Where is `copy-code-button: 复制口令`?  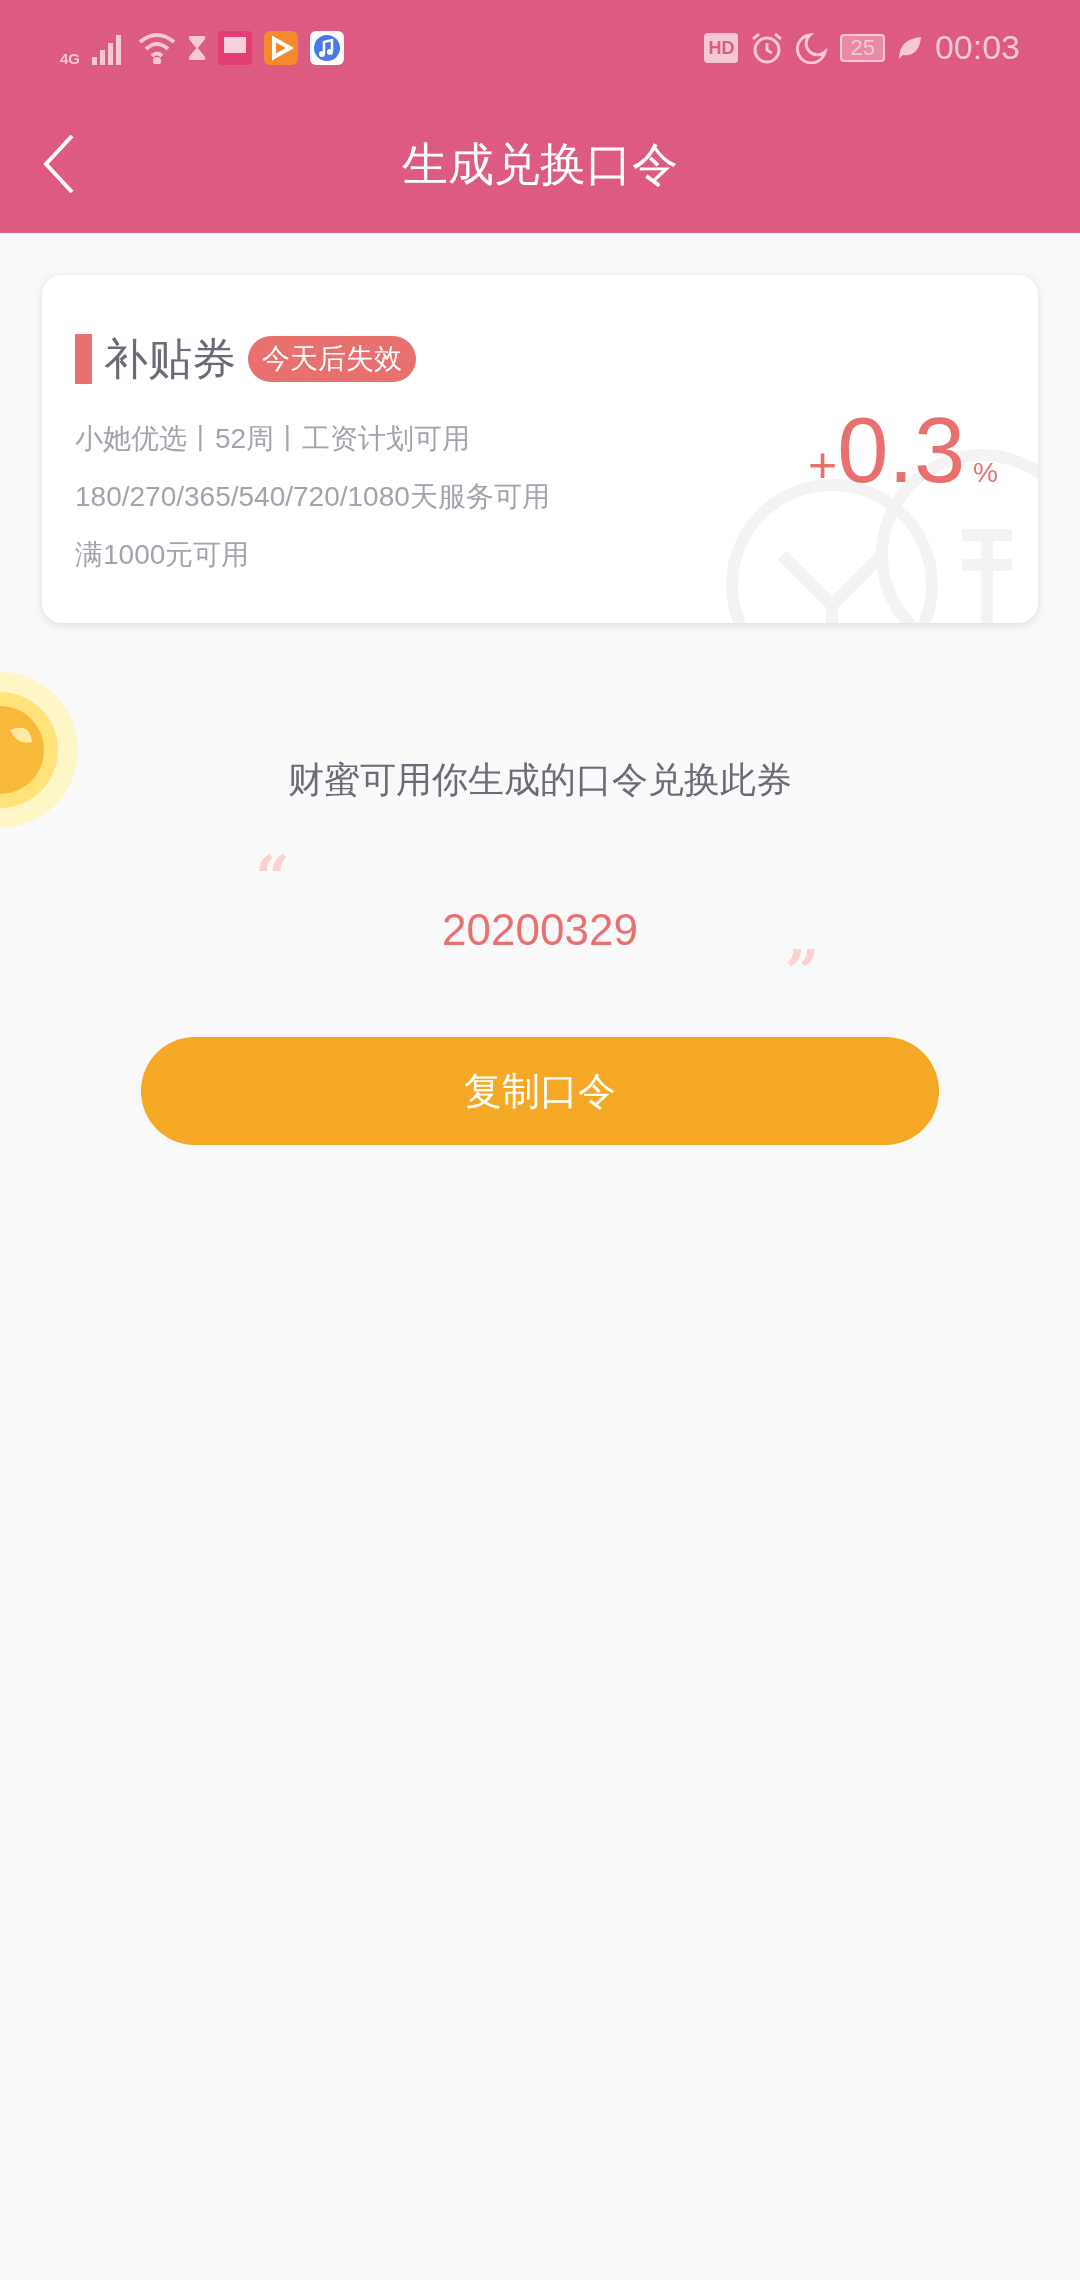 copy-code-button: 复制口令 is located at coordinates (540, 1091).